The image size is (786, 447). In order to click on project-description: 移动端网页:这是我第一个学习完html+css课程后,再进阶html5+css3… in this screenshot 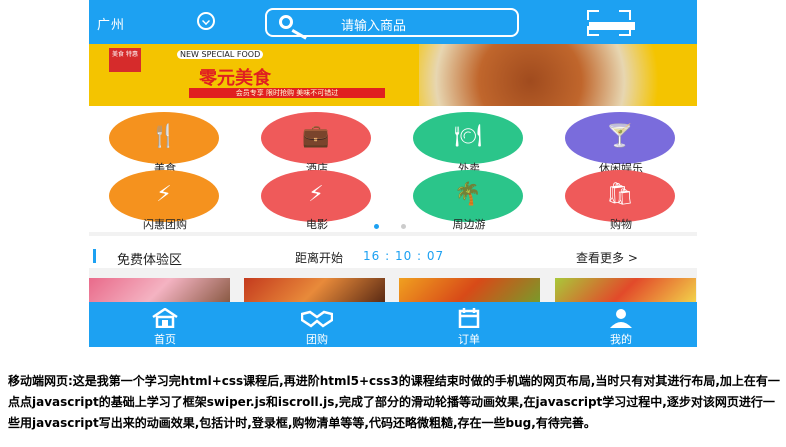, I will do `click(394, 402)`.